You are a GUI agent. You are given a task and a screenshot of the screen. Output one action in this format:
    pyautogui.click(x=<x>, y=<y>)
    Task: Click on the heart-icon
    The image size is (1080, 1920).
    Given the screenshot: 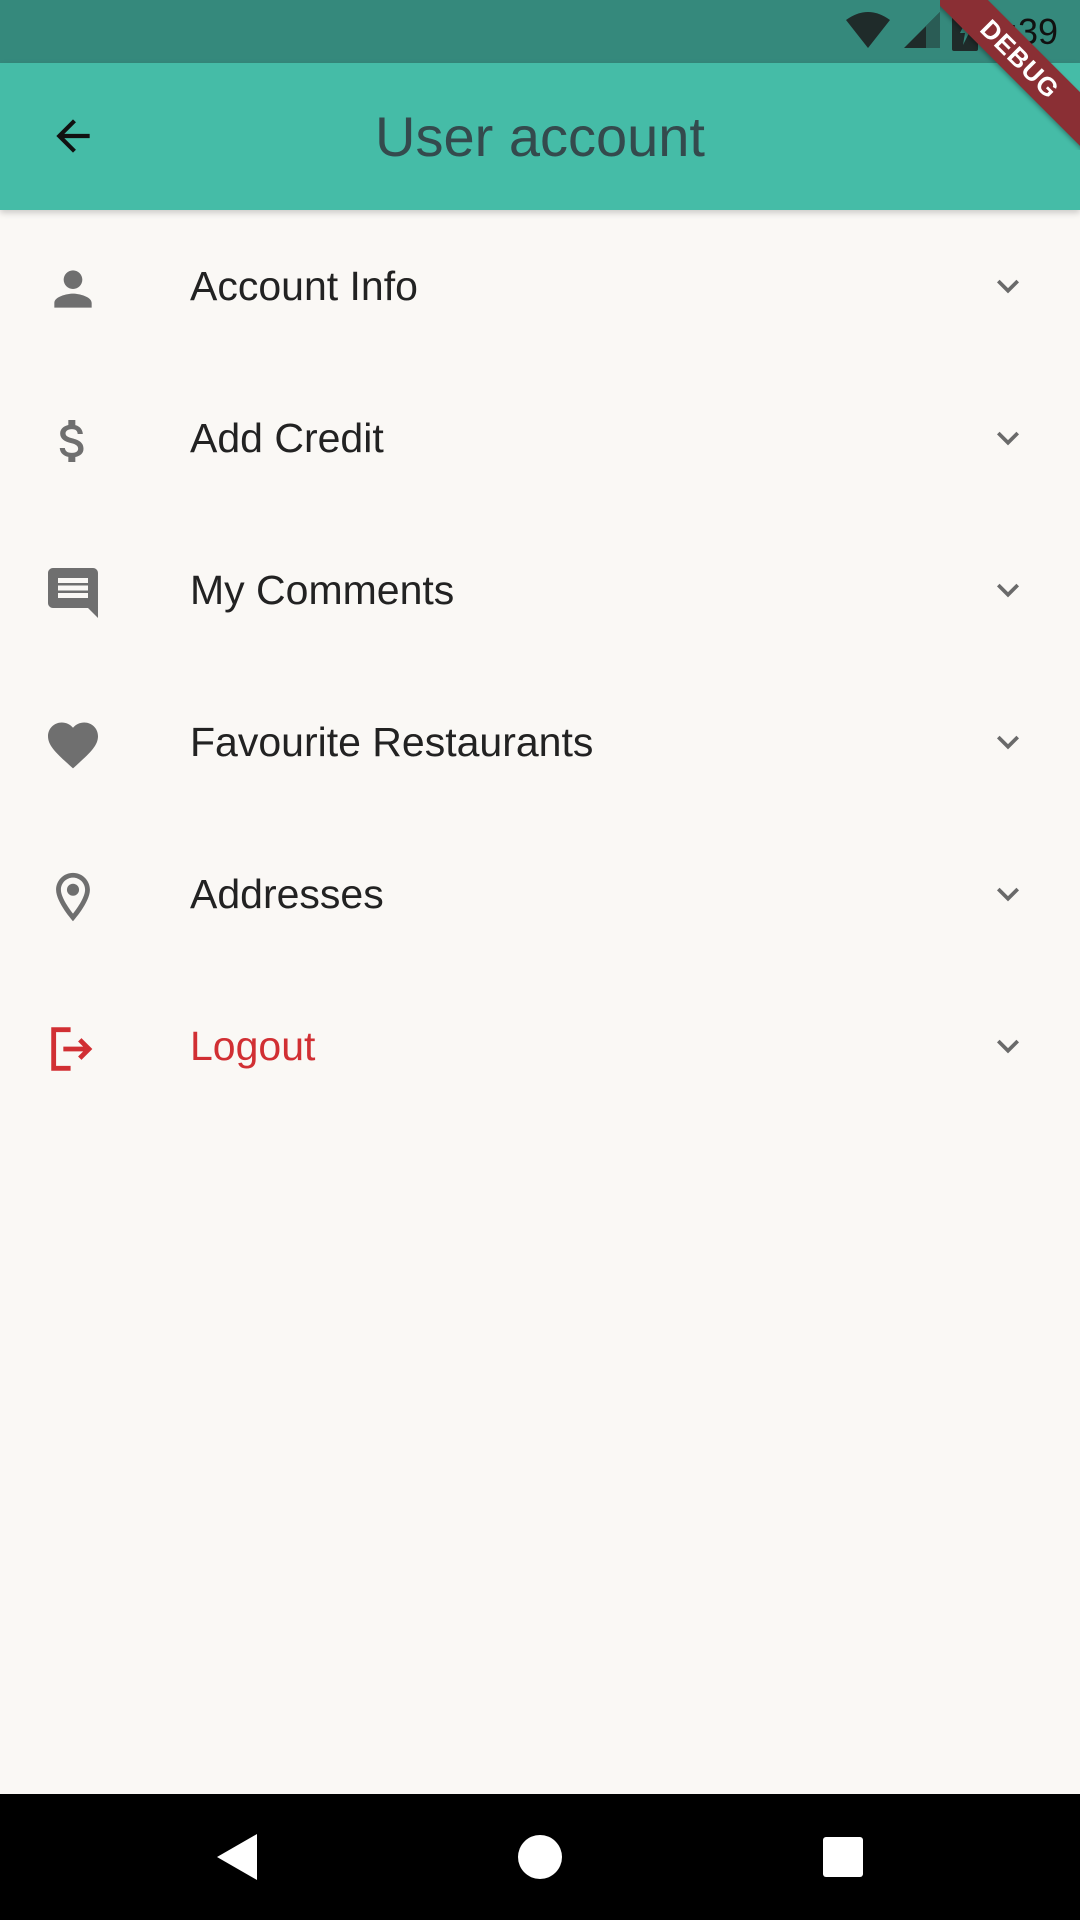 What is the action you would take?
    pyautogui.click(x=73, y=745)
    